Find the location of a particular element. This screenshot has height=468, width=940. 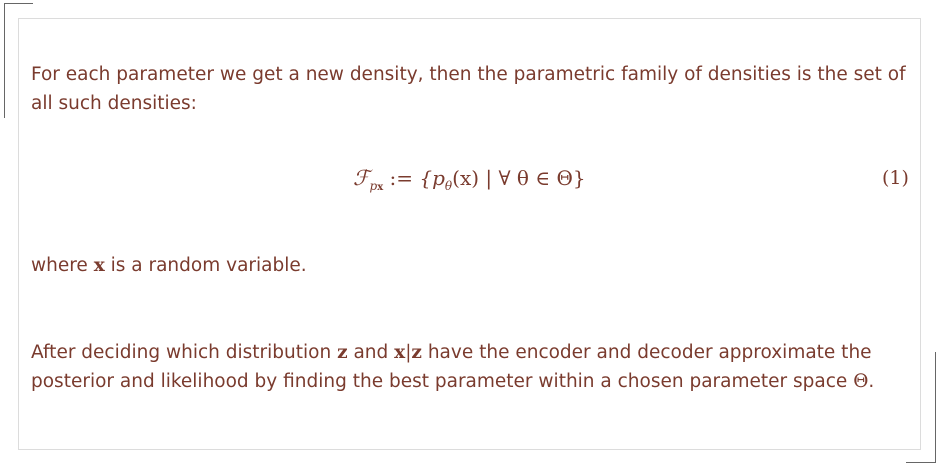

p3-var-z: z is located at coordinates (342, 352).